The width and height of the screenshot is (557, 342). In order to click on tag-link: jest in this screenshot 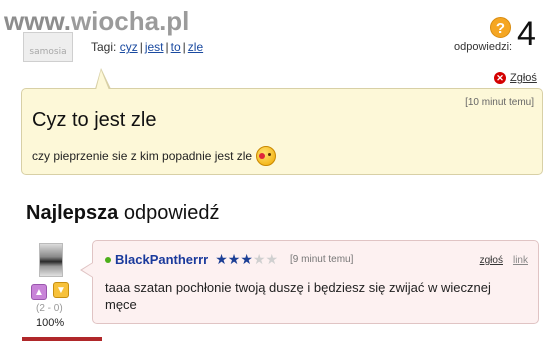, I will do `click(154, 47)`.